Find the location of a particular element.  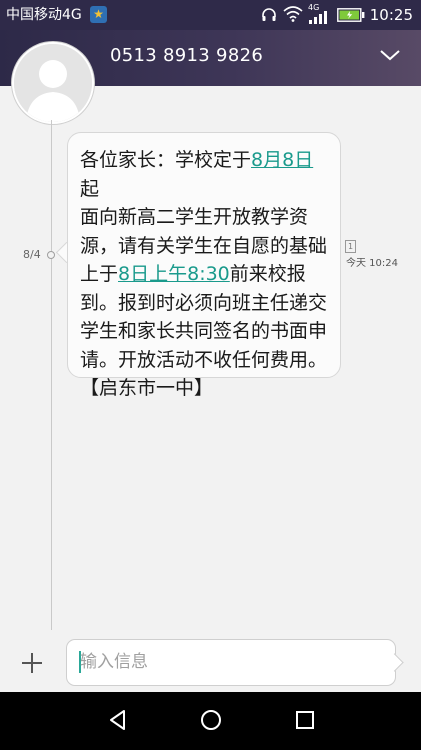

message-text-segment: 面向新高二学生开放教学资 is located at coordinates (194, 217).